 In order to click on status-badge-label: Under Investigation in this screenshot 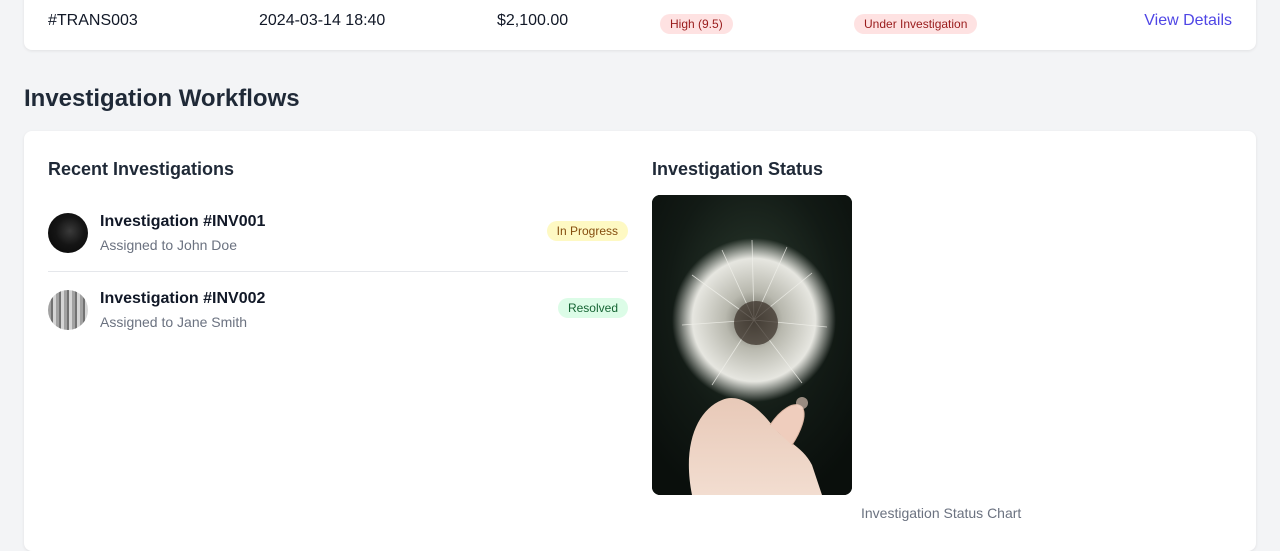, I will do `click(916, 24)`.